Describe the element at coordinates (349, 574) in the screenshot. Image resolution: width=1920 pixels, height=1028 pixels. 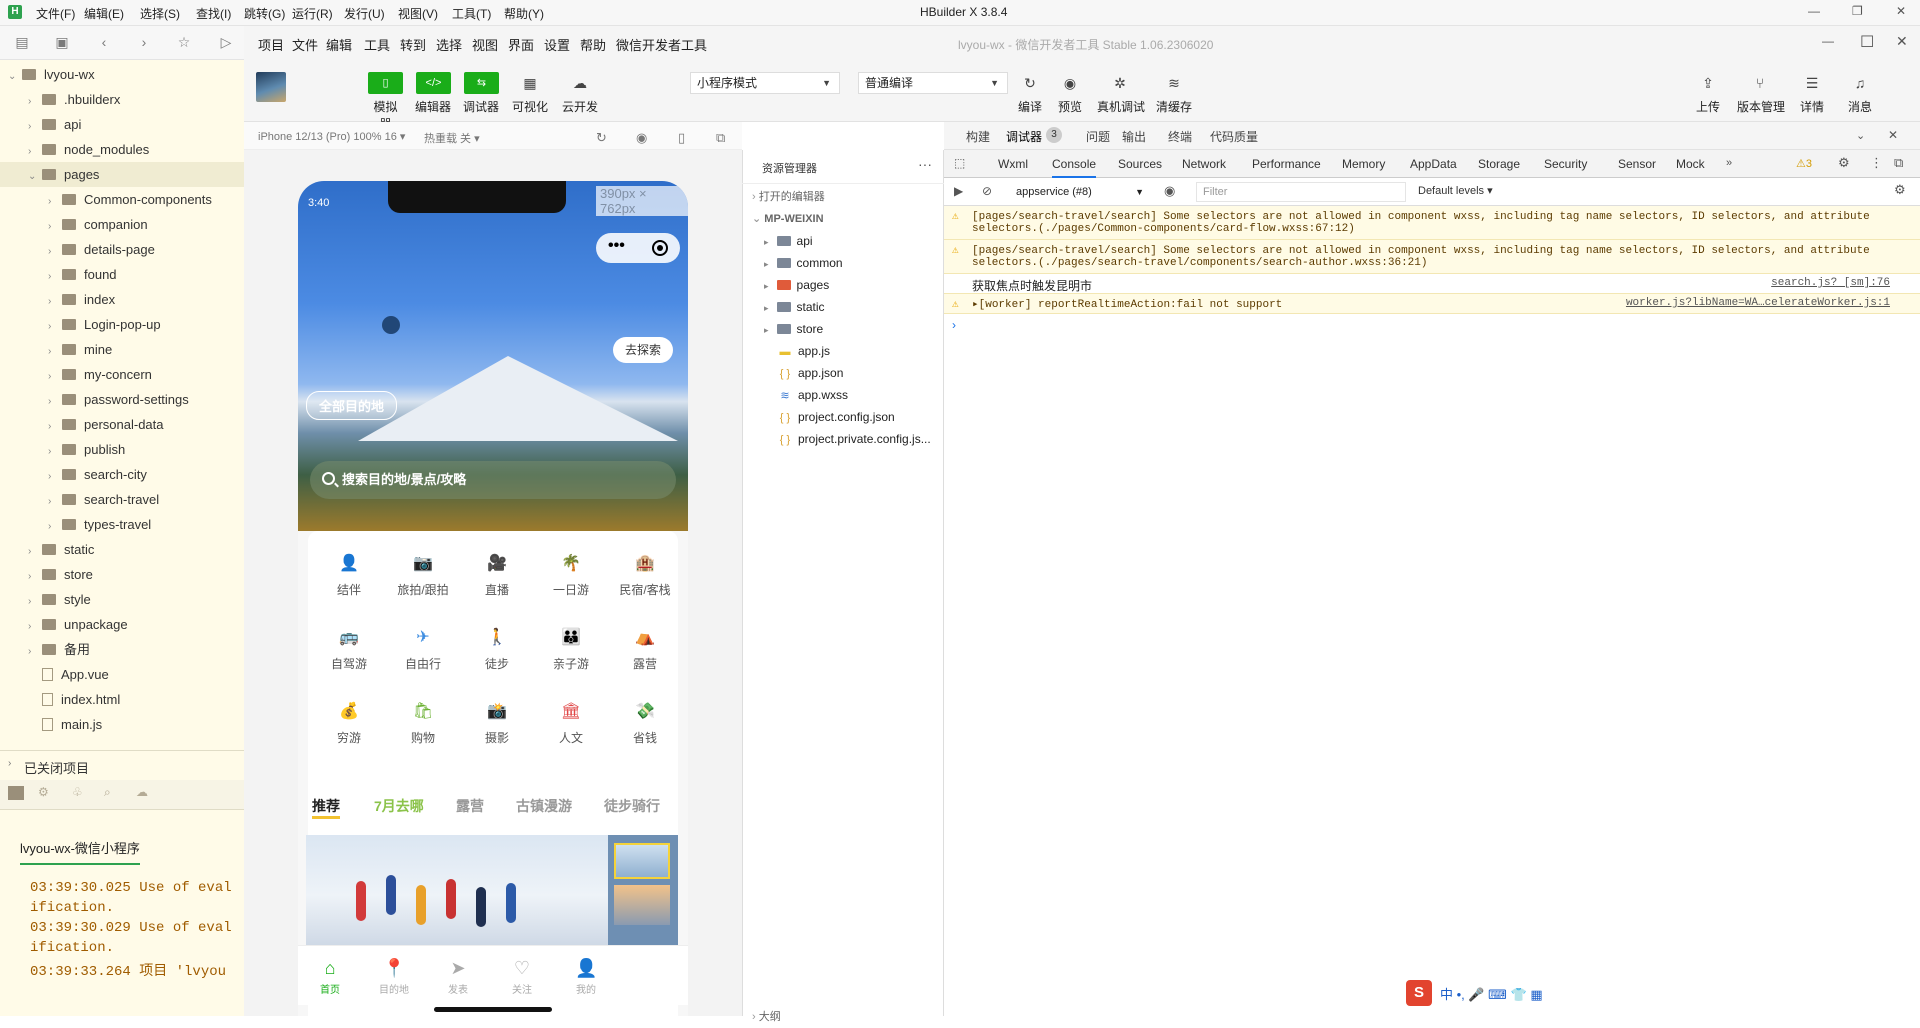
I see `category-item: 👤 结伴` at that location.